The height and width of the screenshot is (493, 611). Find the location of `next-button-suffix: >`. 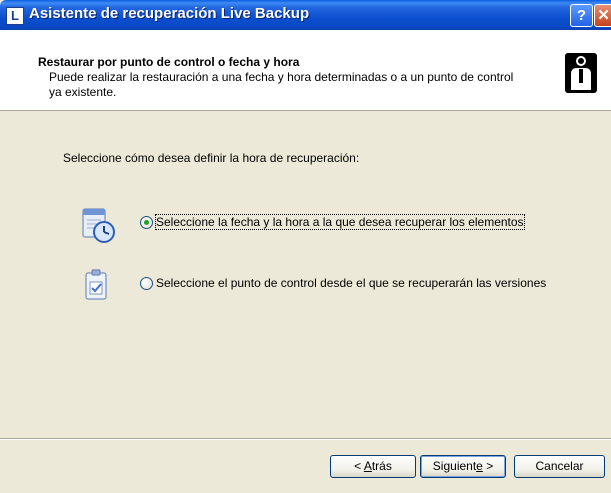

next-button-suffix: > is located at coordinates (488, 466).